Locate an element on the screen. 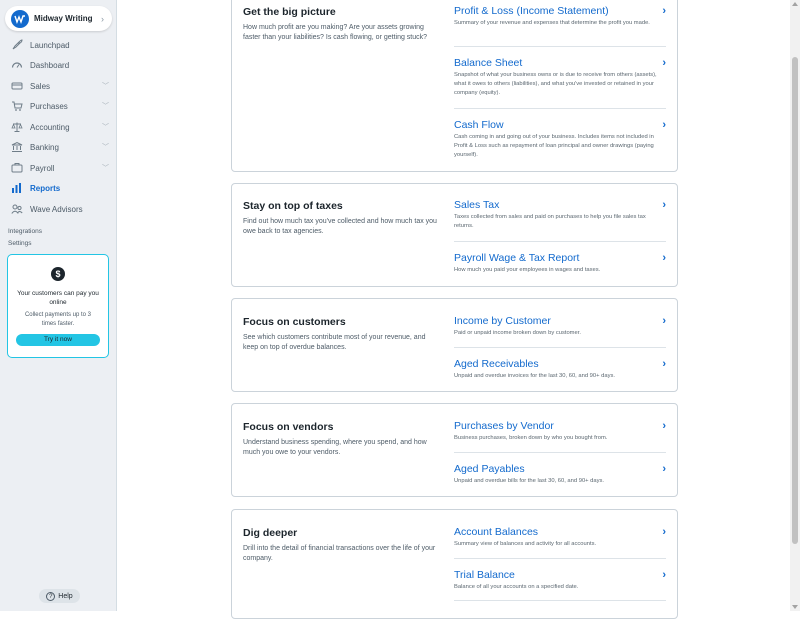  section-title: Dig deeper is located at coordinates (270, 533).